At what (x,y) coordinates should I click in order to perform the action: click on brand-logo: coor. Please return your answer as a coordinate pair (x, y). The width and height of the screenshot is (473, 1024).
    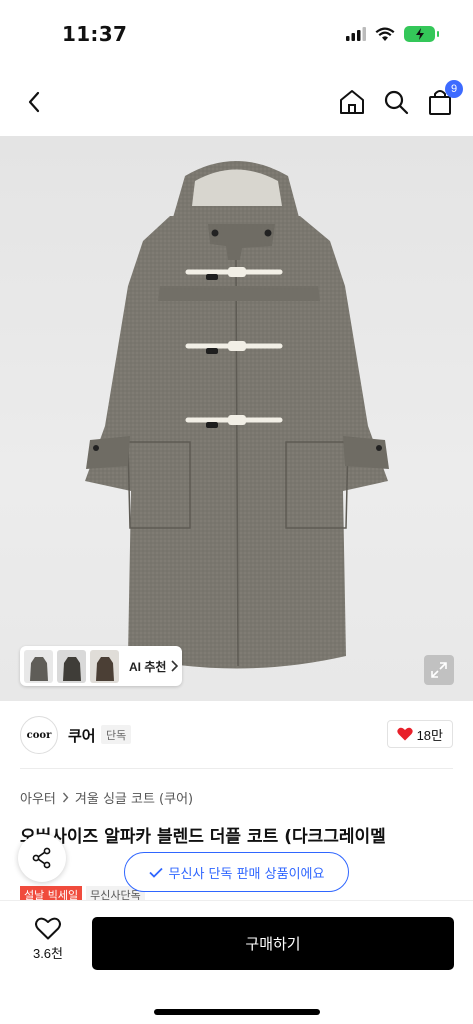
    Looking at the image, I should click on (39, 735).